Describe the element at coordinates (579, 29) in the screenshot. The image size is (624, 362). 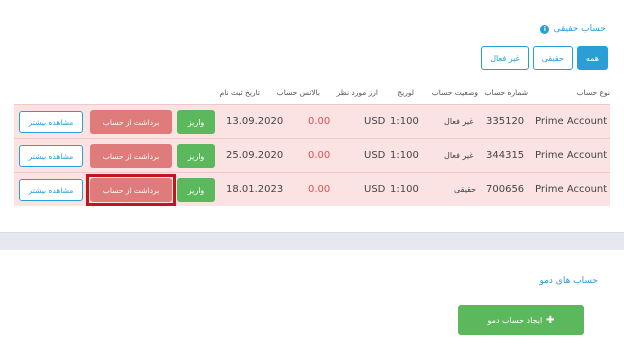
I see `section-title-text: حساب حقیقی` at that location.